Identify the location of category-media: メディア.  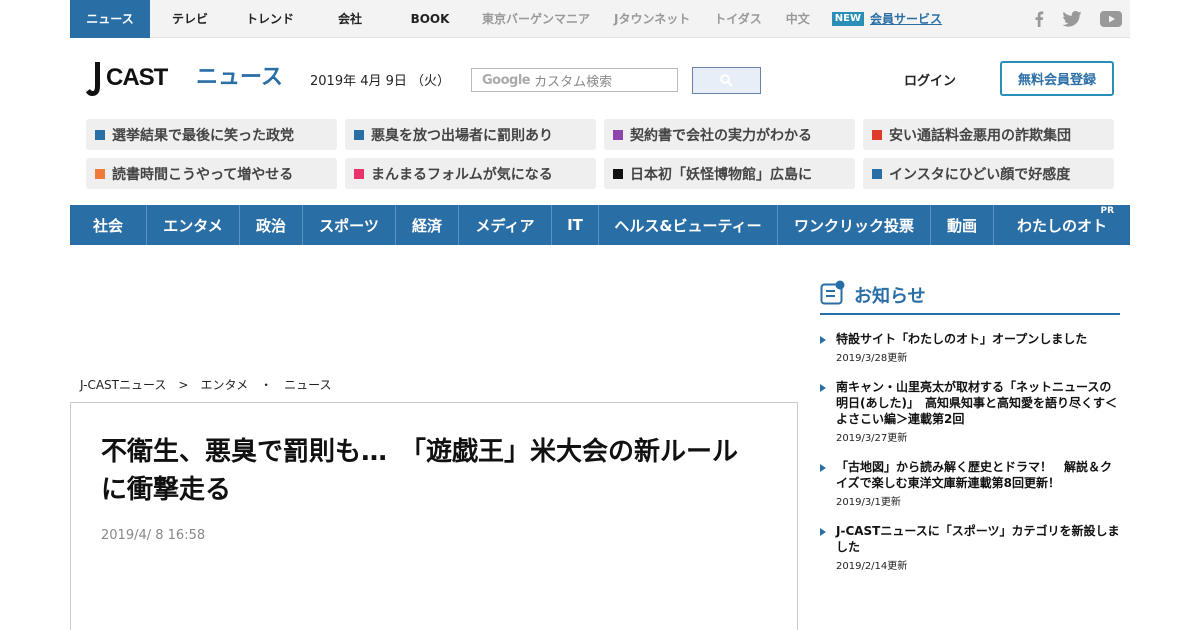
(505, 225).